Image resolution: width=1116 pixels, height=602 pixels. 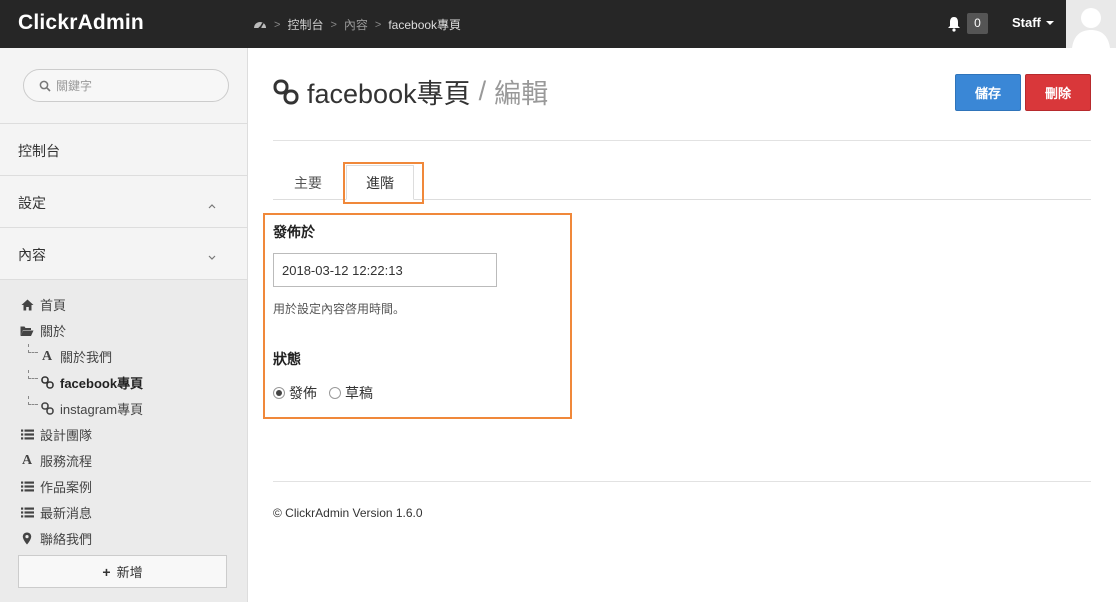 What do you see at coordinates (123, 201) in the screenshot?
I see `sidebar-item-settings: 設定` at bounding box center [123, 201].